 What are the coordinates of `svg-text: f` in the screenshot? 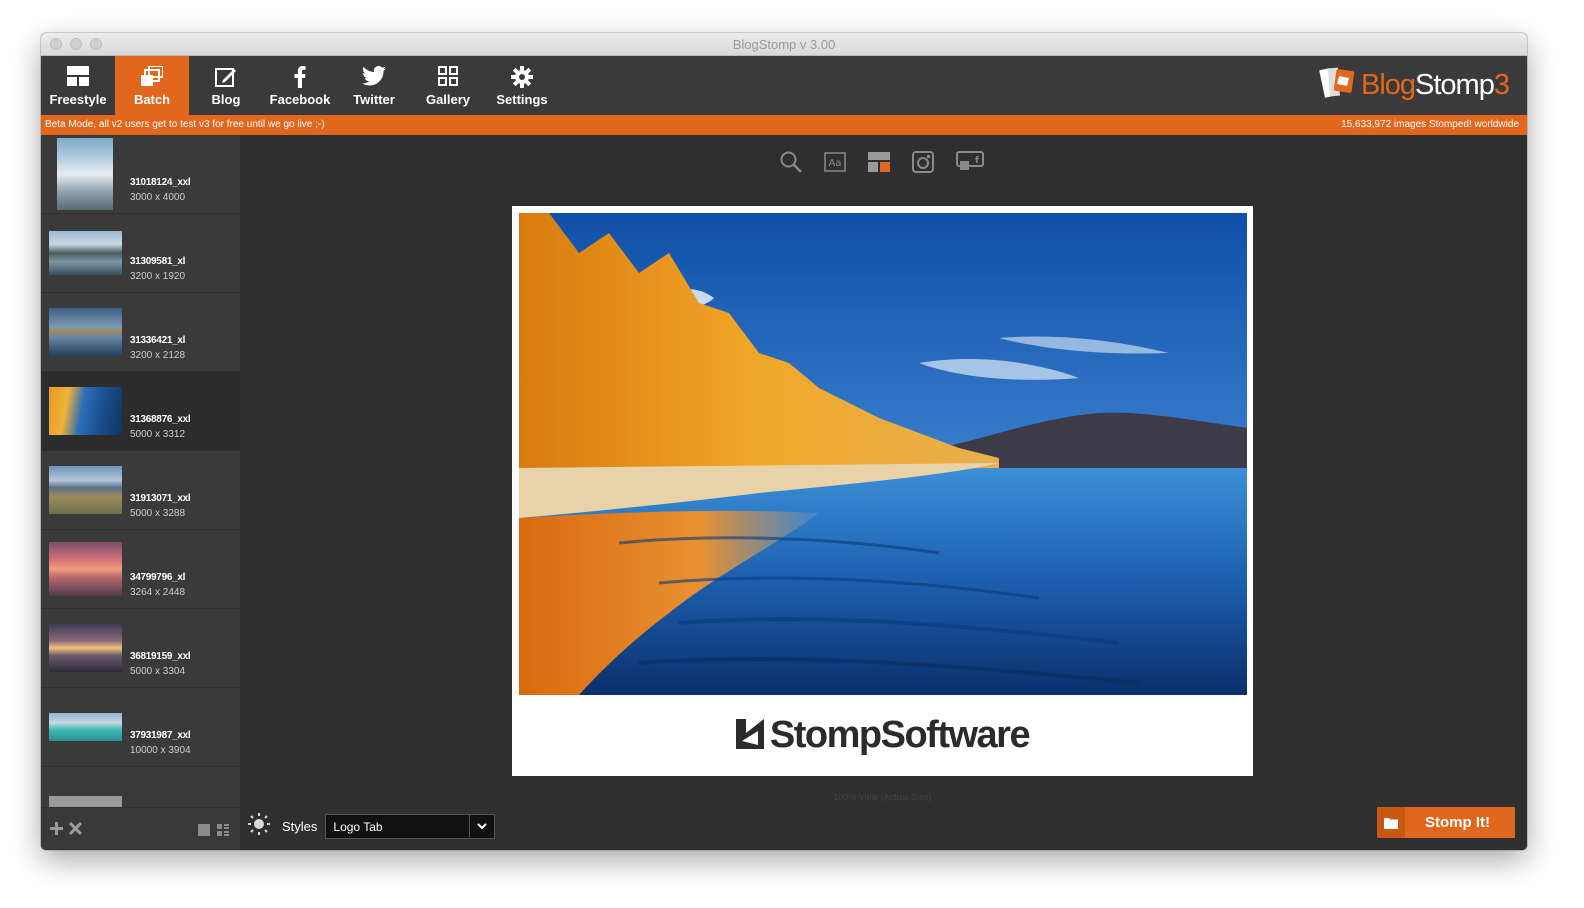 It's located at (977, 161).